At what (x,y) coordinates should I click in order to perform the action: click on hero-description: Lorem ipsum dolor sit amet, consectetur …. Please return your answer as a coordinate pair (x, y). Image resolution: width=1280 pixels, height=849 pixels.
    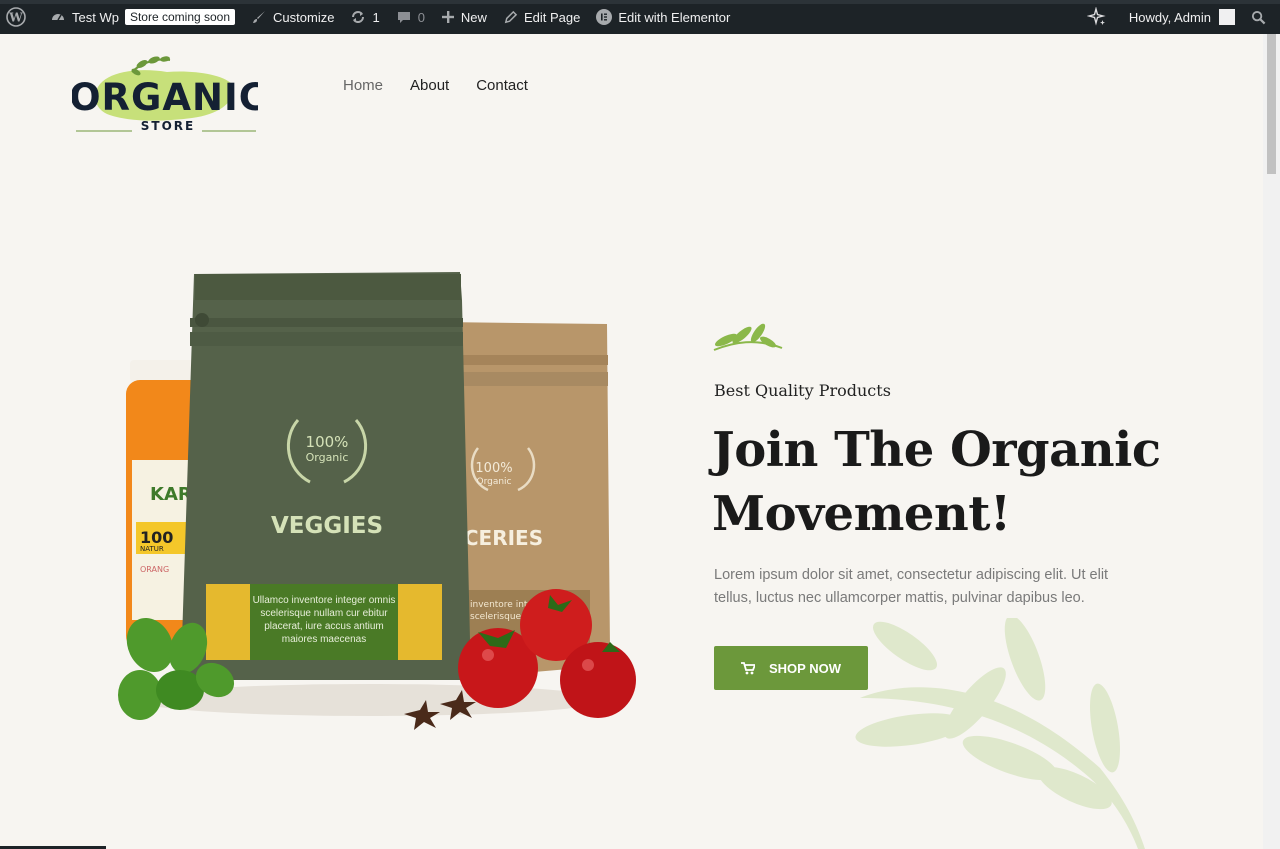
    Looking at the image, I should click on (911, 586).